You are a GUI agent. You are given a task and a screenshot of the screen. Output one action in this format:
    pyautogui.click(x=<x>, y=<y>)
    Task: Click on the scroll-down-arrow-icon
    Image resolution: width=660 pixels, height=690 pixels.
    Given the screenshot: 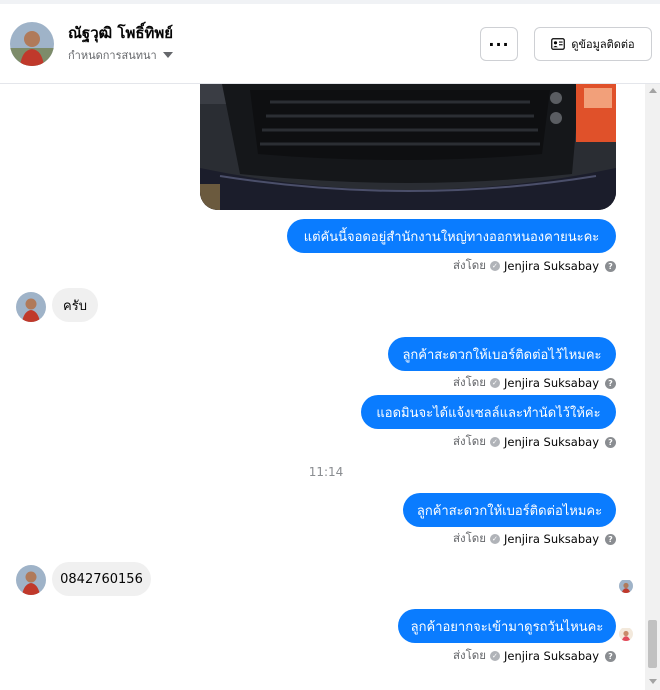 What is the action you would take?
    pyautogui.click(x=653, y=681)
    